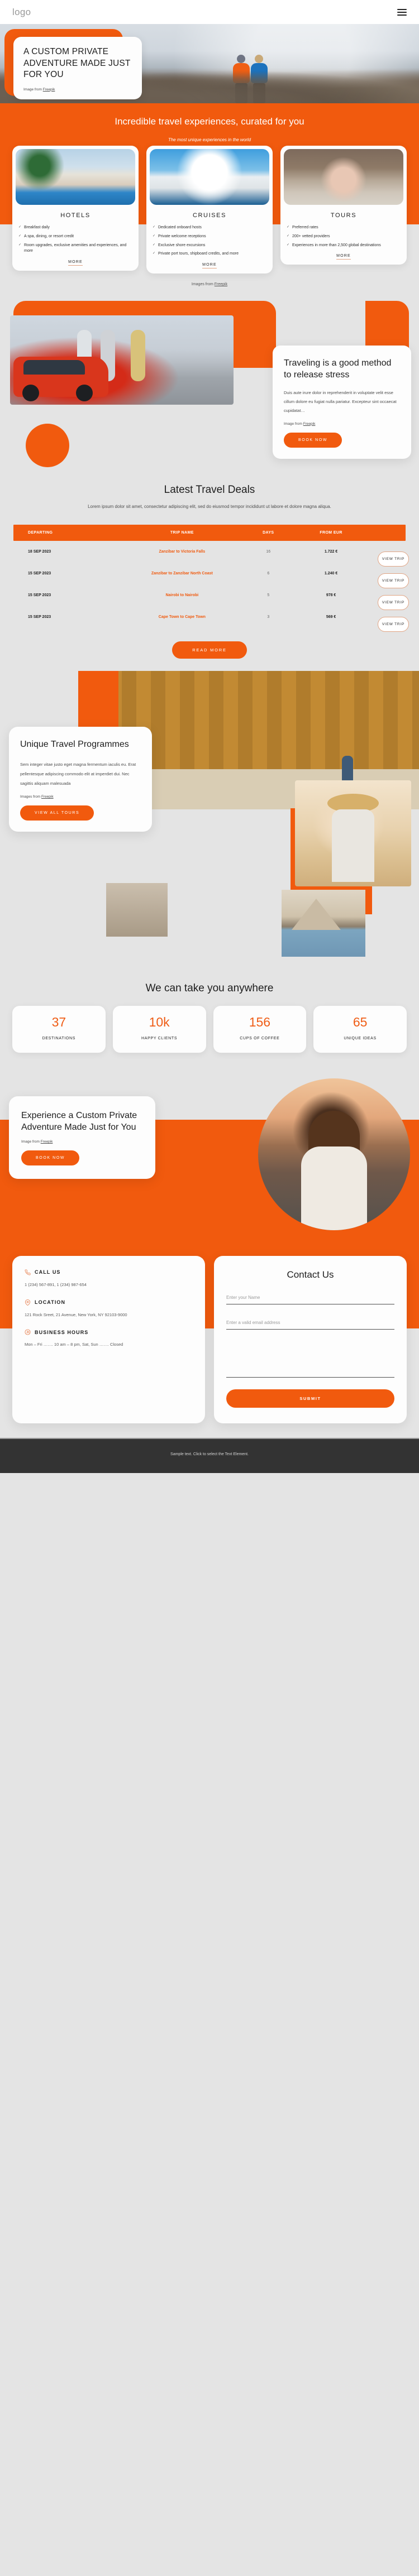 This screenshot has height=2576, width=419. I want to click on contact-form-panel: Contact Us SUBMIT, so click(310, 1339).